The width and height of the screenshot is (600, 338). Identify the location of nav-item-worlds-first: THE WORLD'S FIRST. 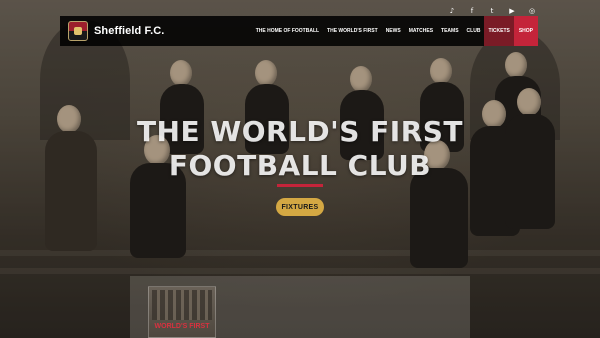
(352, 31).